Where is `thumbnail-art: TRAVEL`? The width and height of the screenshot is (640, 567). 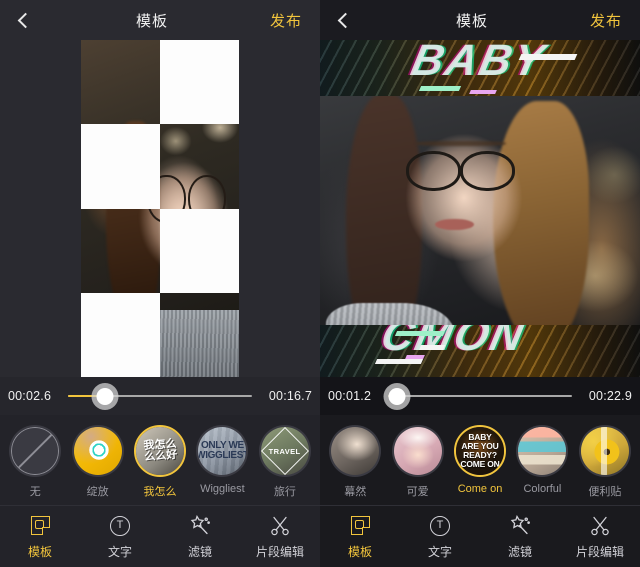
thumbnail-art: TRAVEL is located at coordinates (284, 451).